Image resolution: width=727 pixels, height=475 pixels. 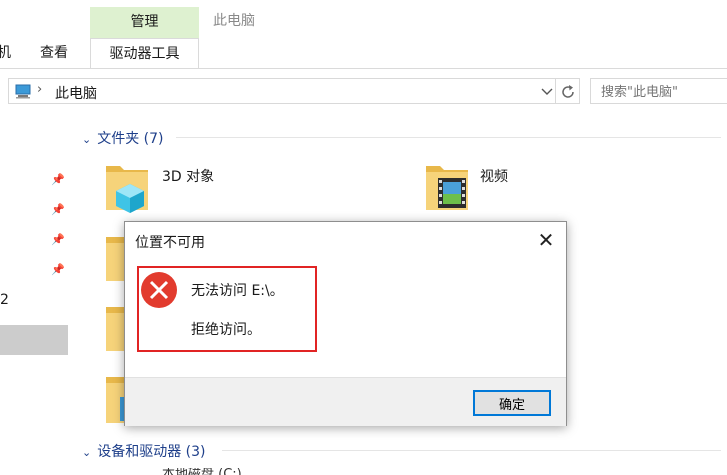 I want to click on folder-3d-objects, so click(x=134, y=188).